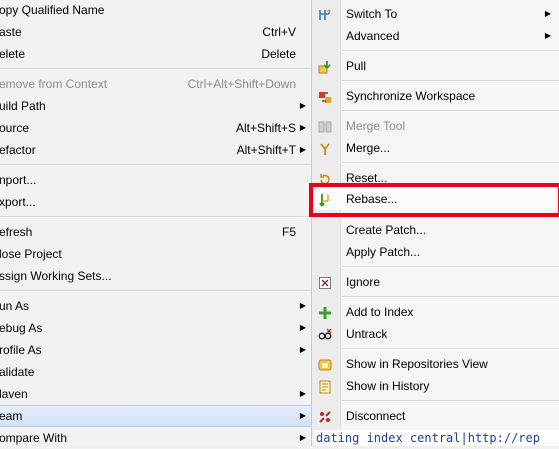 The height and width of the screenshot is (449, 559). I want to click on menu-item-shortcut: F5, so click(288, 232).